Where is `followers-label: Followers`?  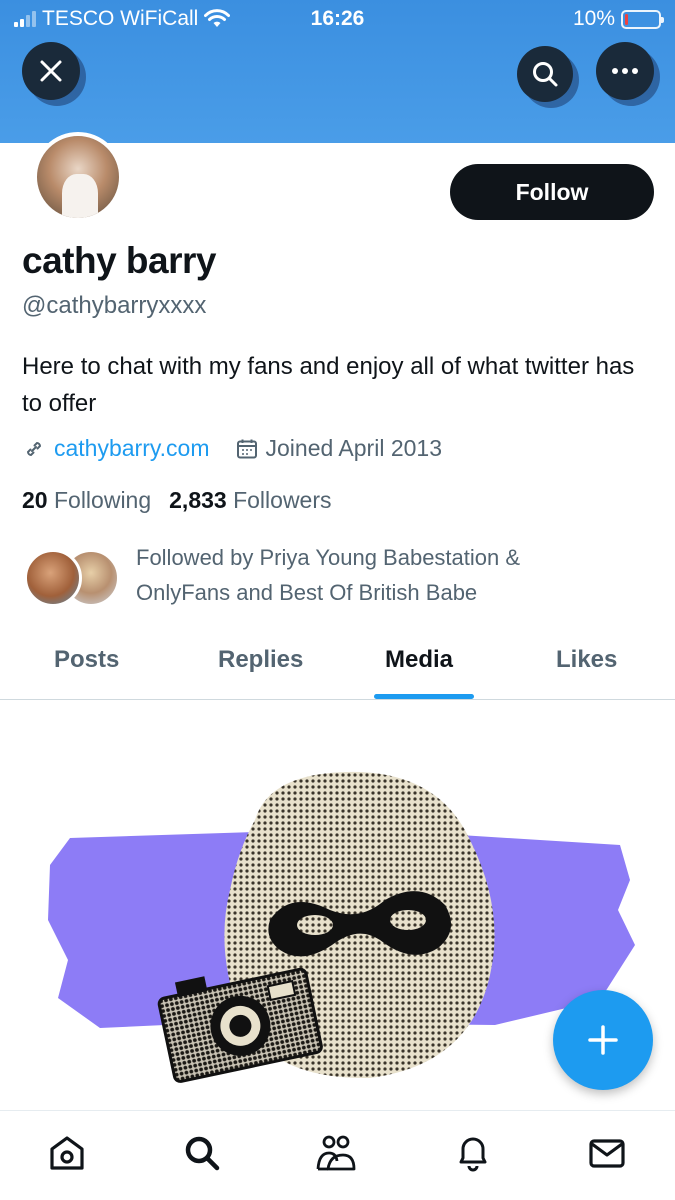
followers-label: Followers is located at coordinates (282, 500).